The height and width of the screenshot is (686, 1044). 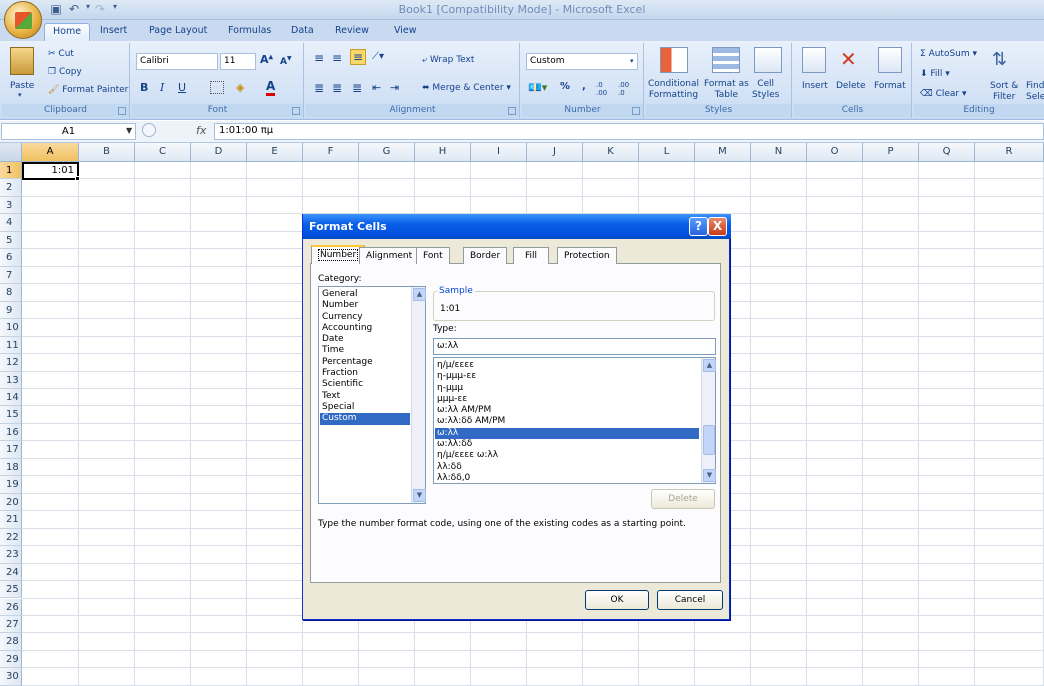 I want to click on clipboard-launcher-icon, so click(x=122, y=111).